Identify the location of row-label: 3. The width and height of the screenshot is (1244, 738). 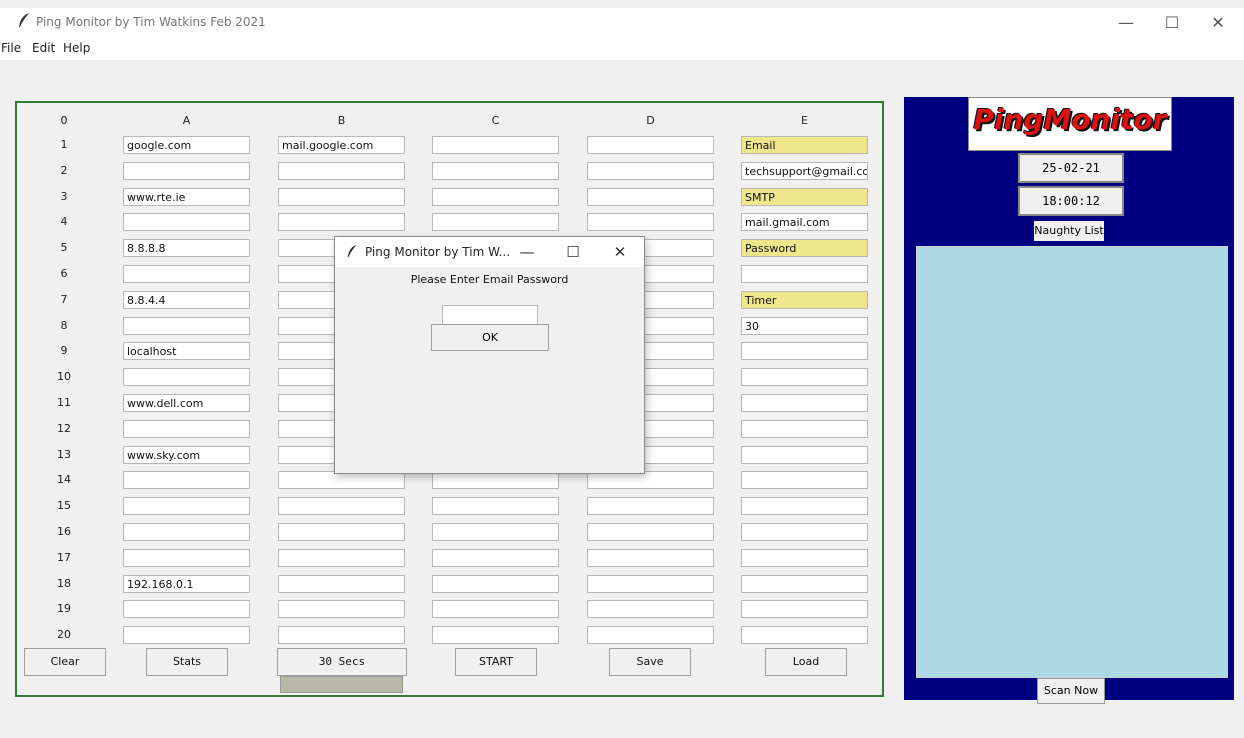
(64, 196).